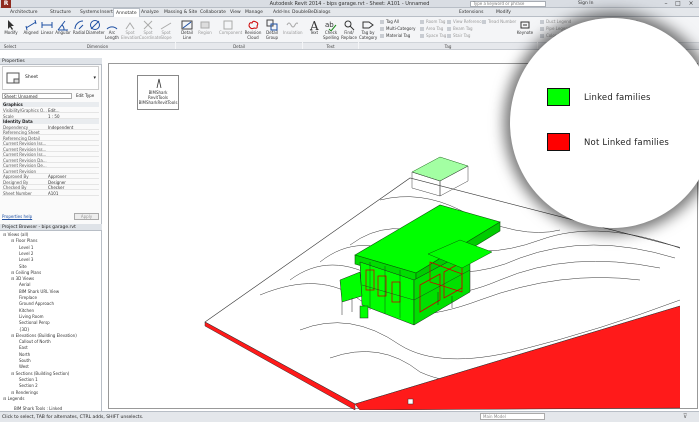 The image size is (699, 423). I want to click on browser-item: East, so click(23, 347).